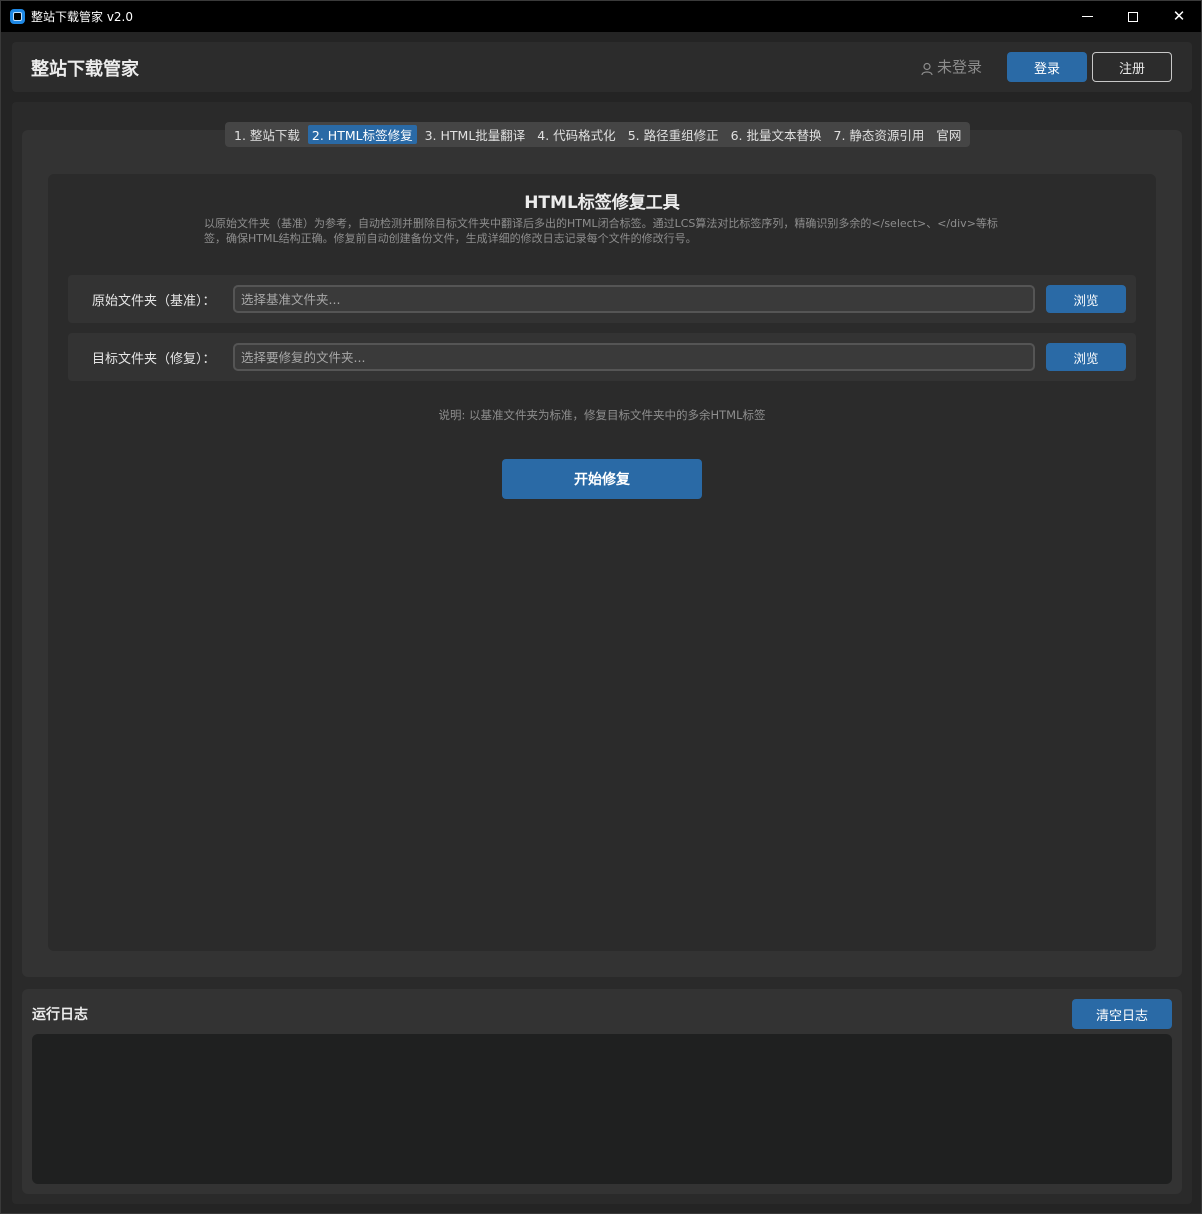  What do you see at coordinates (475, 134) in the screenshot?
I see `tab-html-translate: 3. HTML批量翻译` at bounding box center [475, 134].